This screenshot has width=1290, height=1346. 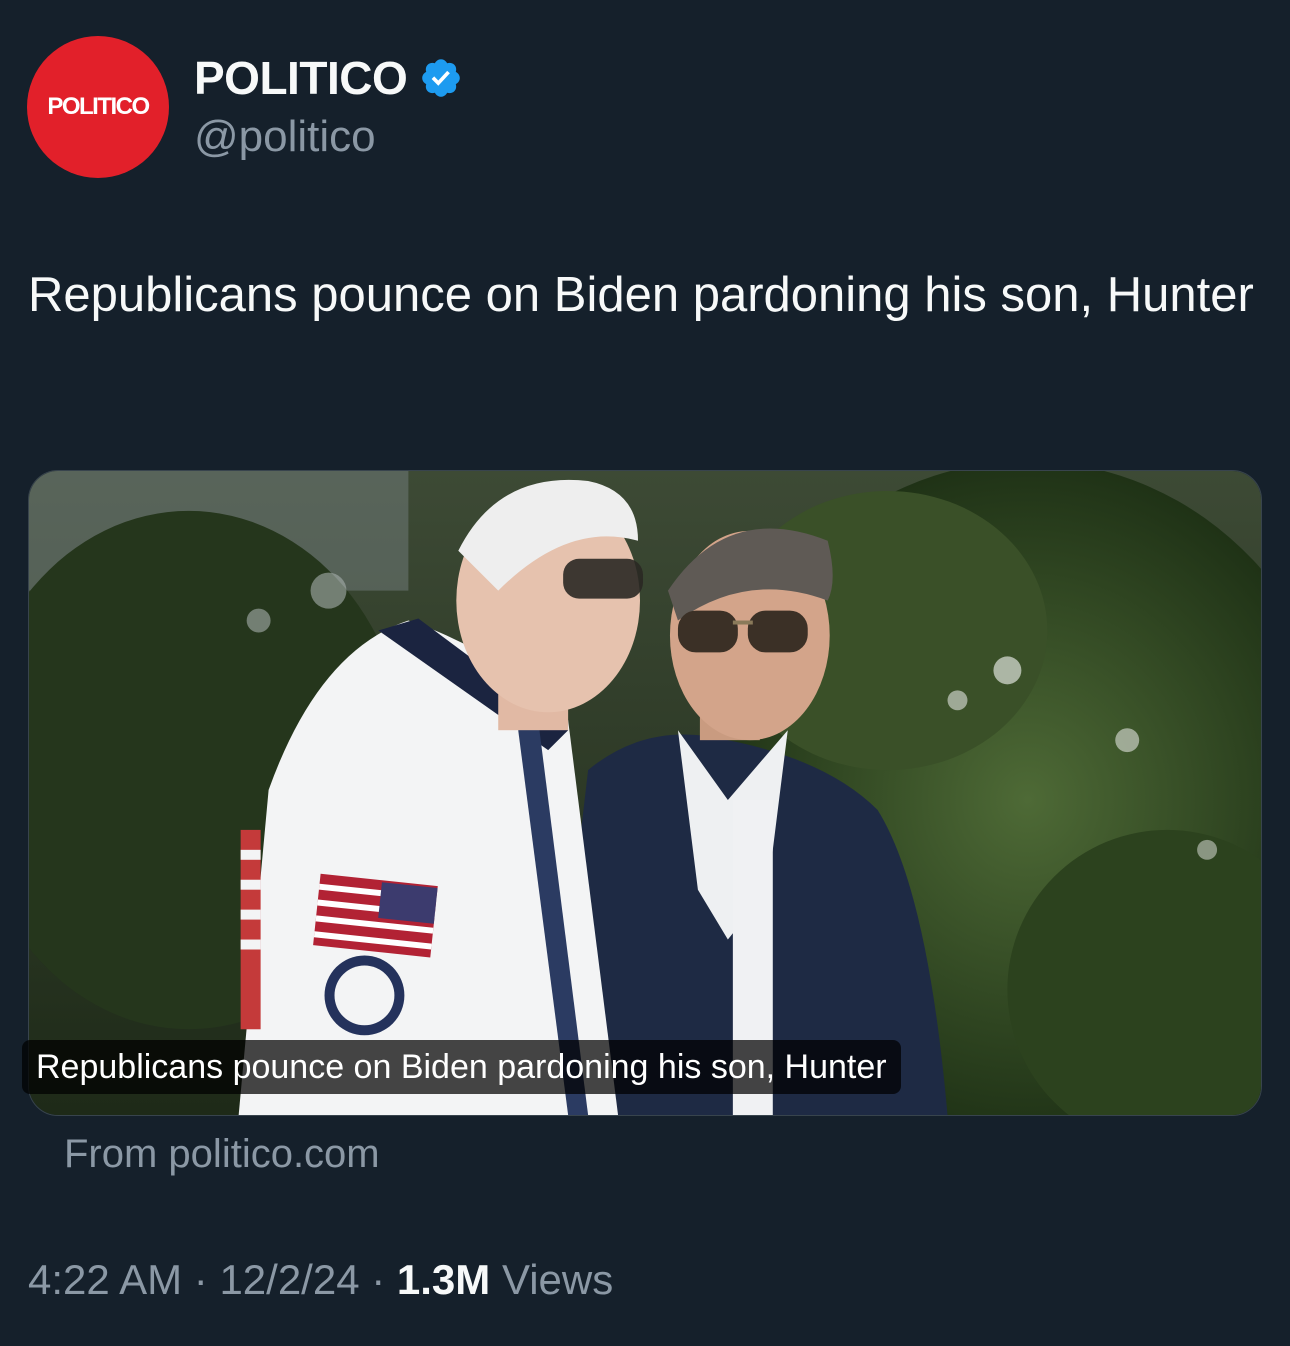 What do you see at coordinates (285, 137) in the screenshot?
I see `author-handle: @politico` at bounding box center [285, 137].